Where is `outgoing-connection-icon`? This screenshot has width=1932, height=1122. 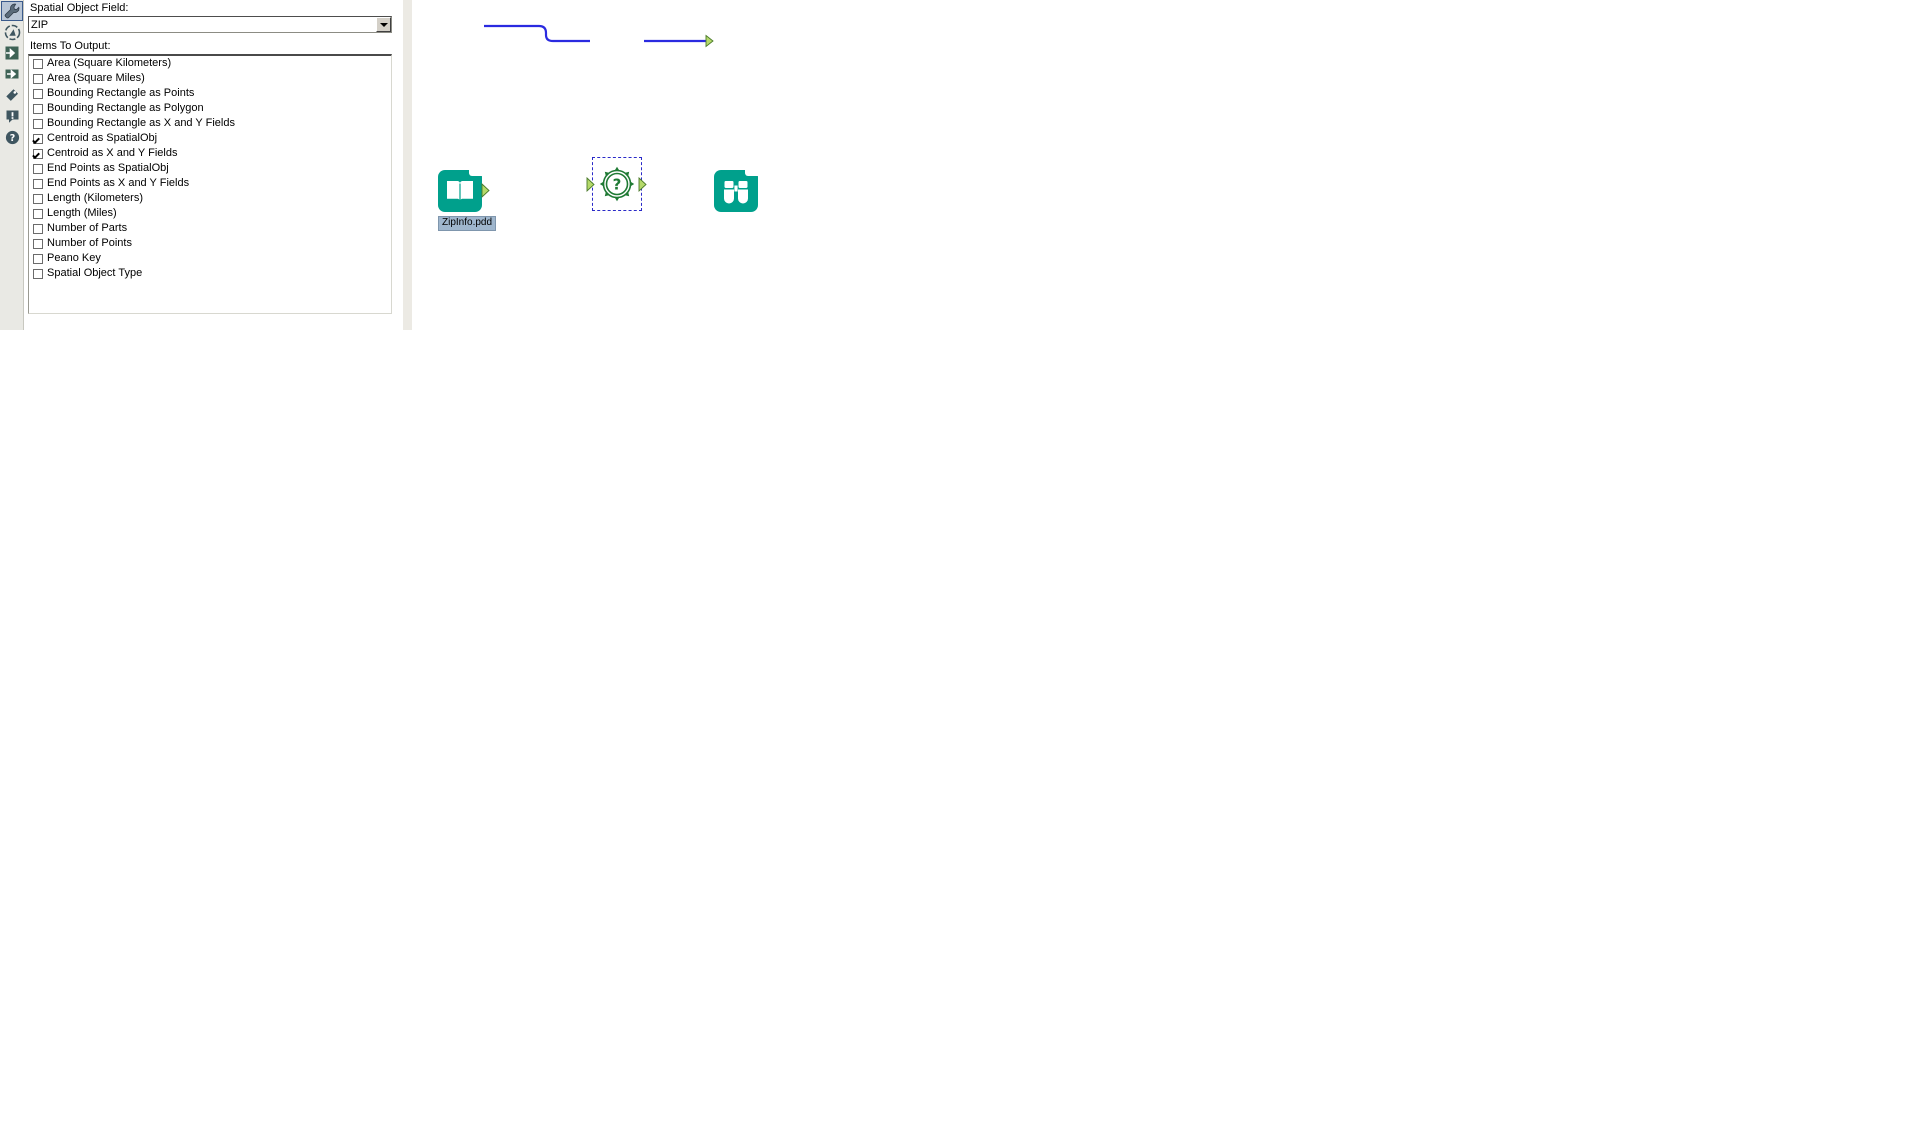 outgoing-connection-icon is located at coordinates (12, 74).